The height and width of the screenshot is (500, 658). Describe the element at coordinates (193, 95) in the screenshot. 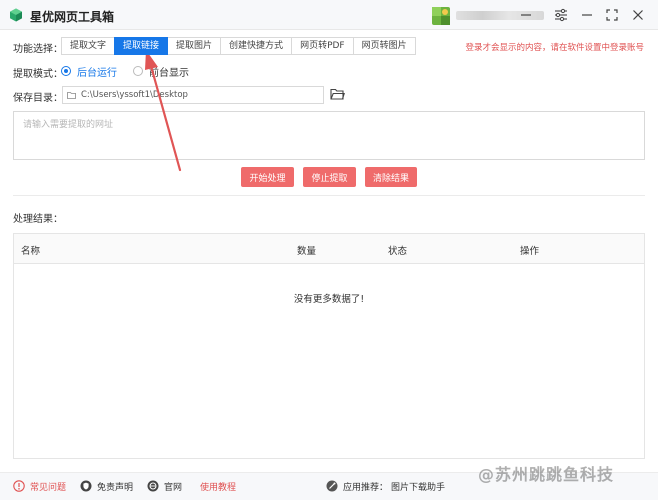

I see `save-path-input` at that location.